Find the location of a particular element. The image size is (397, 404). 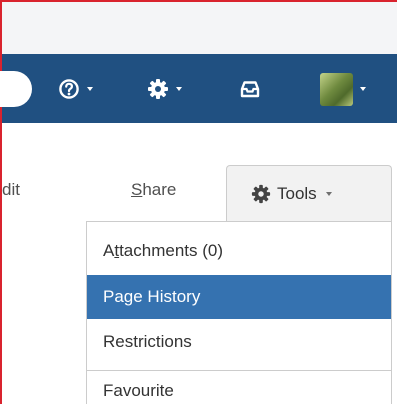

tools-menu-button: Tools is located at coordinates (309, 193).